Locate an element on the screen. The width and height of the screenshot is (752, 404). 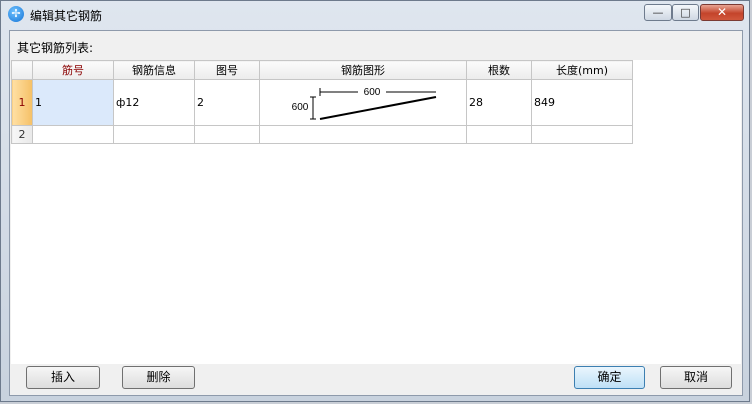
figure-no-cell is located at coordinates (227, 134).